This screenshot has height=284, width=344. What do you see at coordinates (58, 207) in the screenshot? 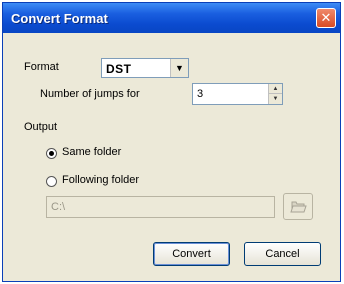
I see `folder-path-value: C:\` at bounding box center [58, 207].